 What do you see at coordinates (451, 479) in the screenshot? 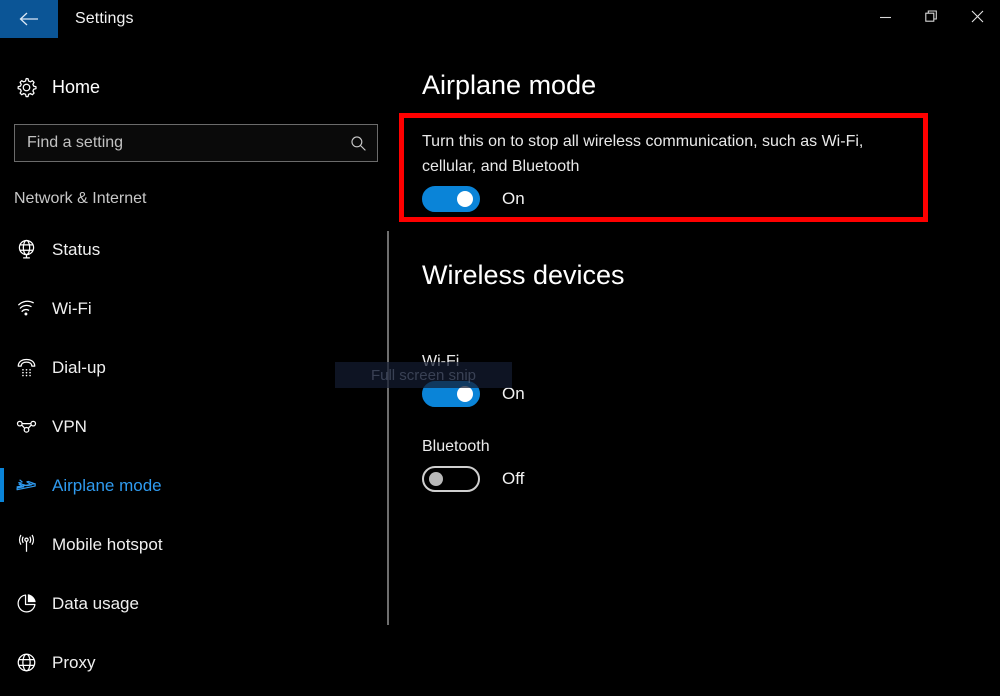
I see `bluetooth-toggle` at bounding box center [451, 479].